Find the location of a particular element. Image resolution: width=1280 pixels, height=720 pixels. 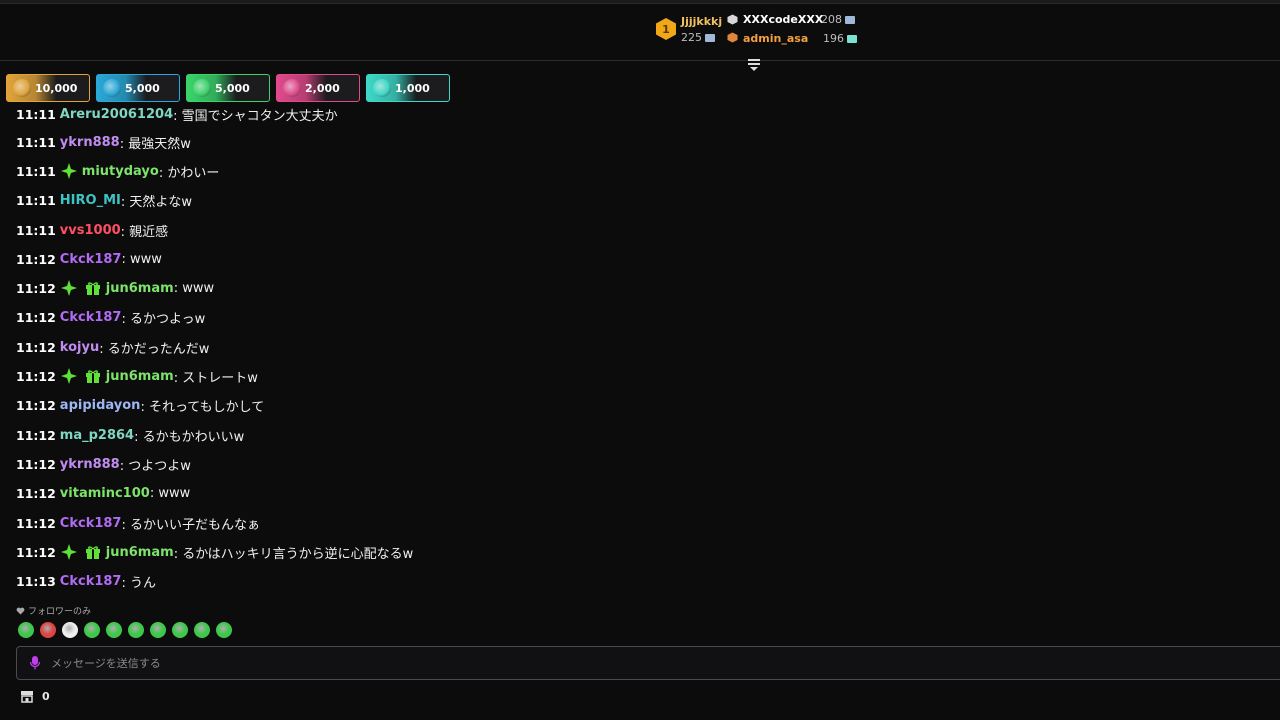

rank-3-badge-icon is located at coordinates (732, 37).